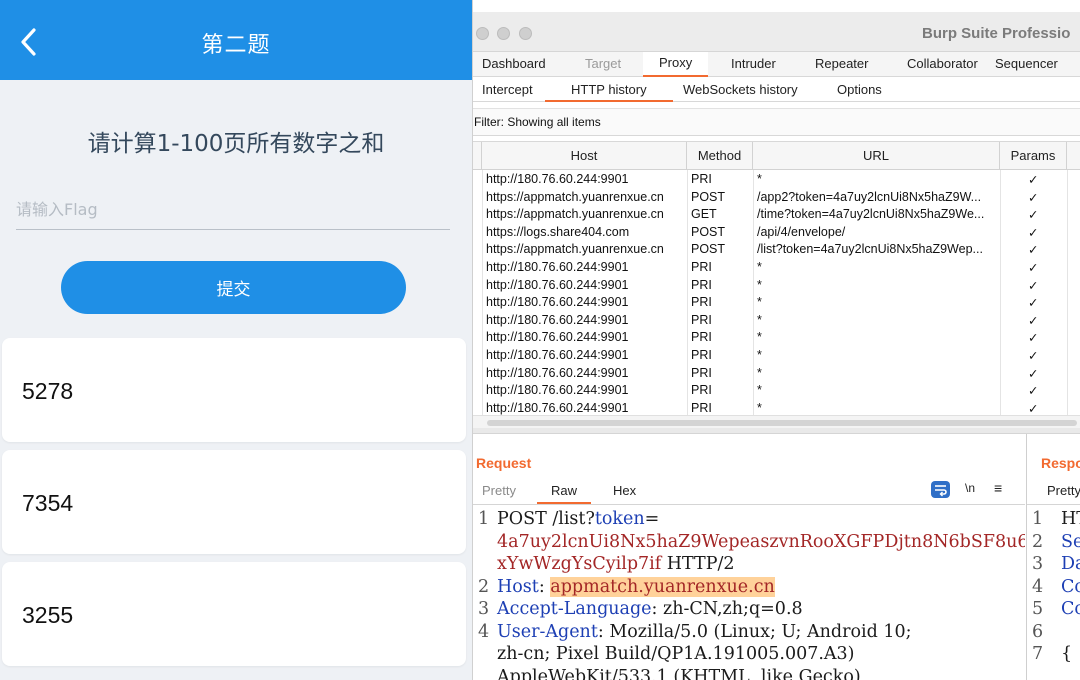 This screenshot has width=1080, height=680. I want to click on menu-icon: ≡, so click(998, 488).